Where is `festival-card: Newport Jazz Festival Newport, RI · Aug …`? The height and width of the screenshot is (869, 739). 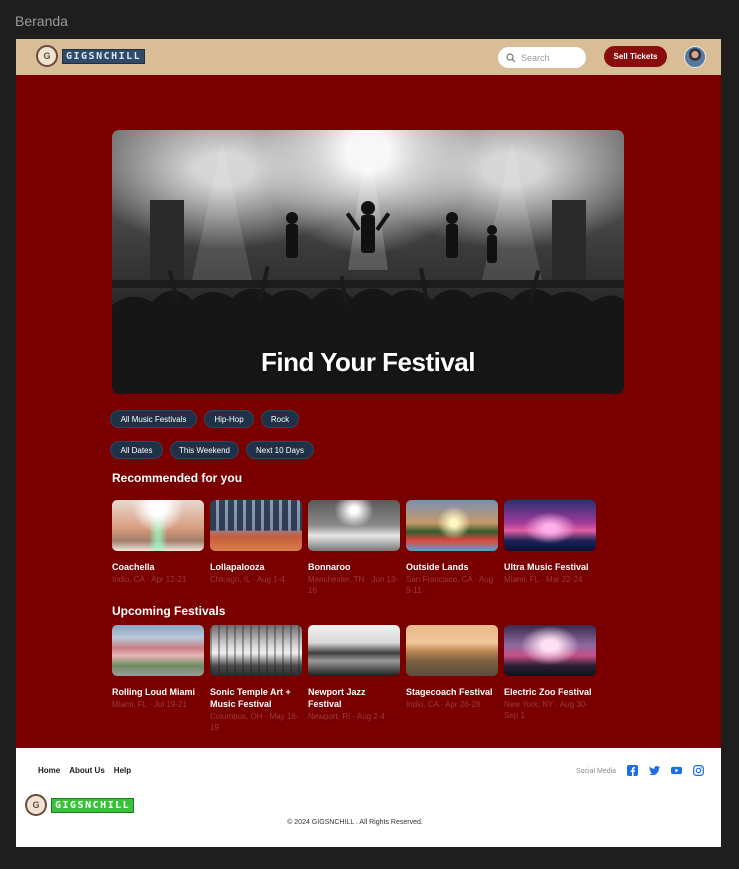 festival-card: Newport Jazz Festival Newport, RI · Aug … is located at coordinates (354, 673).